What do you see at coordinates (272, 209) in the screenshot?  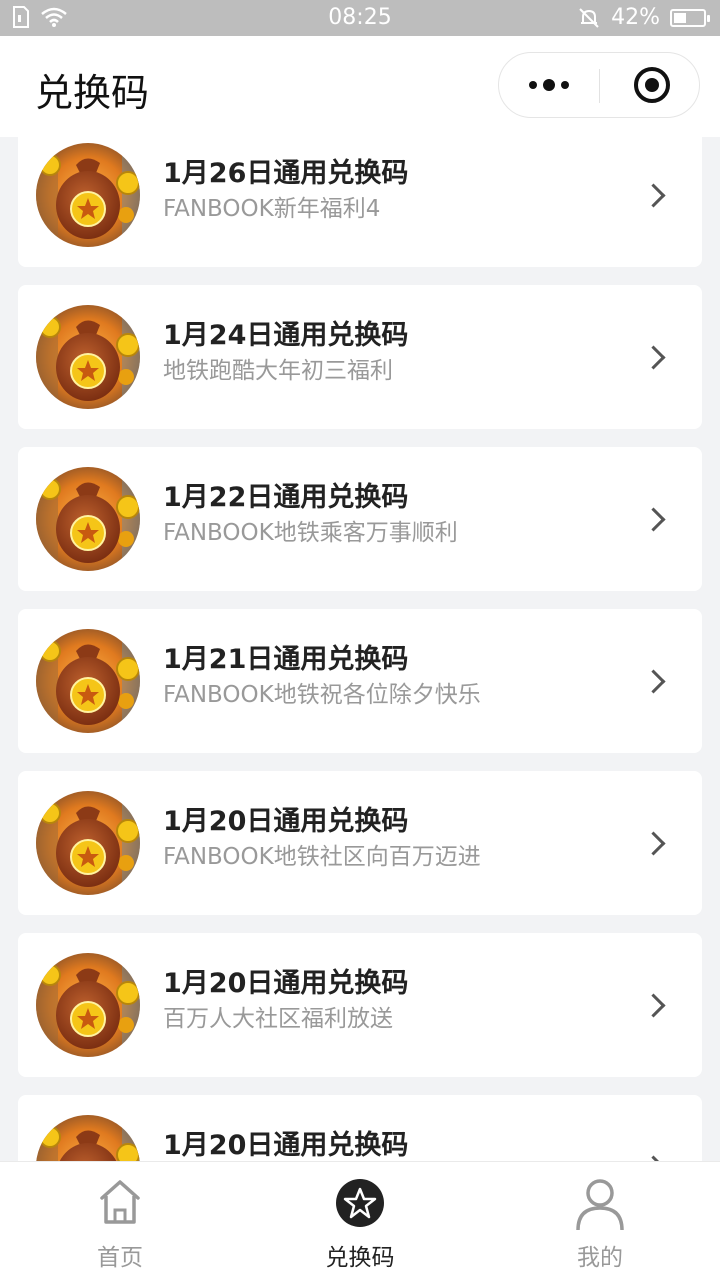 I see `code-subtitle: FANBOOK新年福利4` at bounding box center [272, 209].